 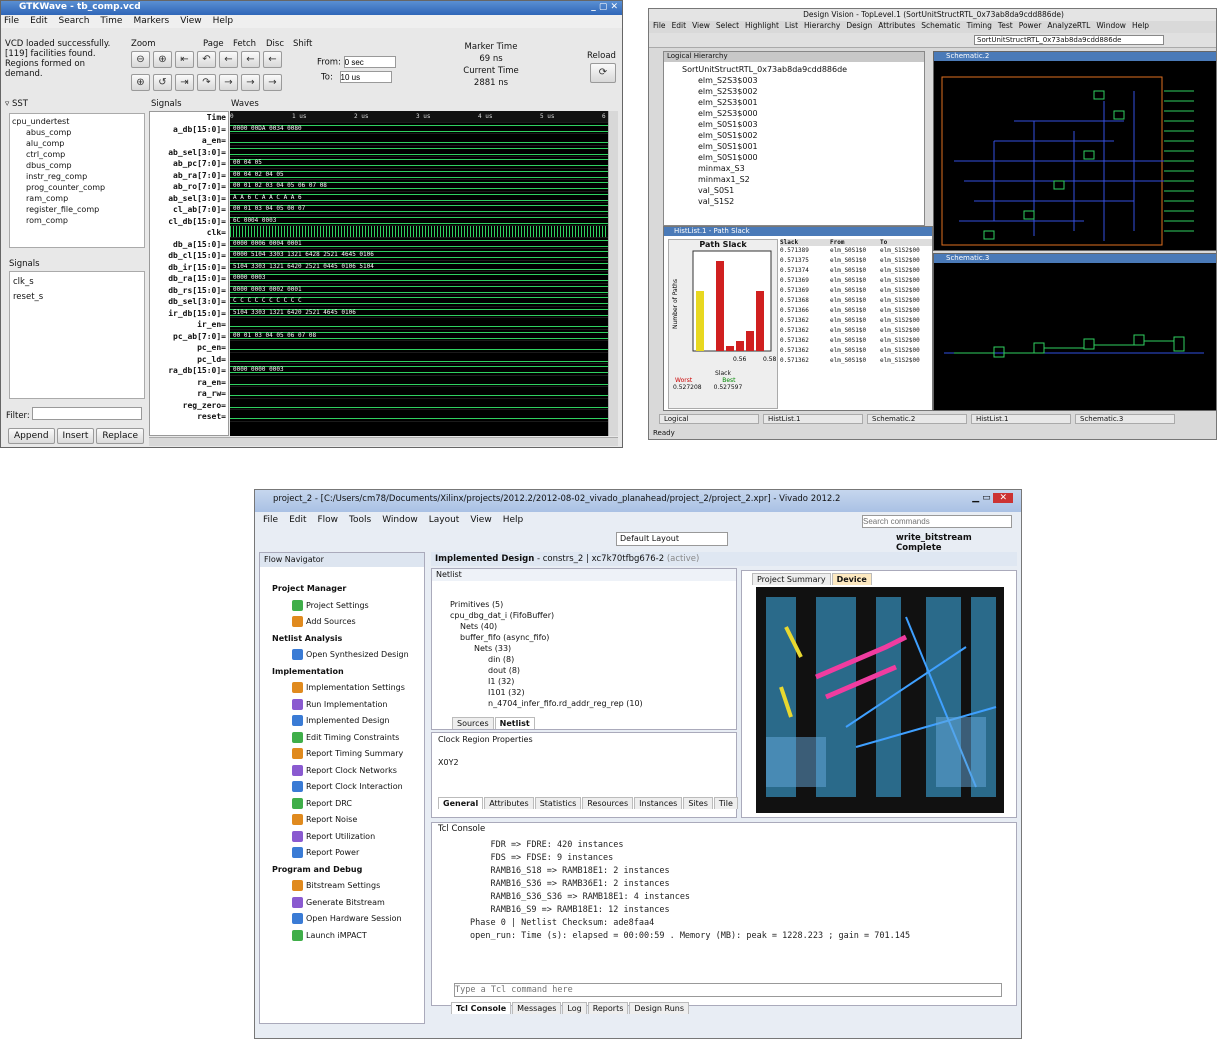 I want to click on flow-nav-item: Bitstream Settings, so click(x=343, y=886).